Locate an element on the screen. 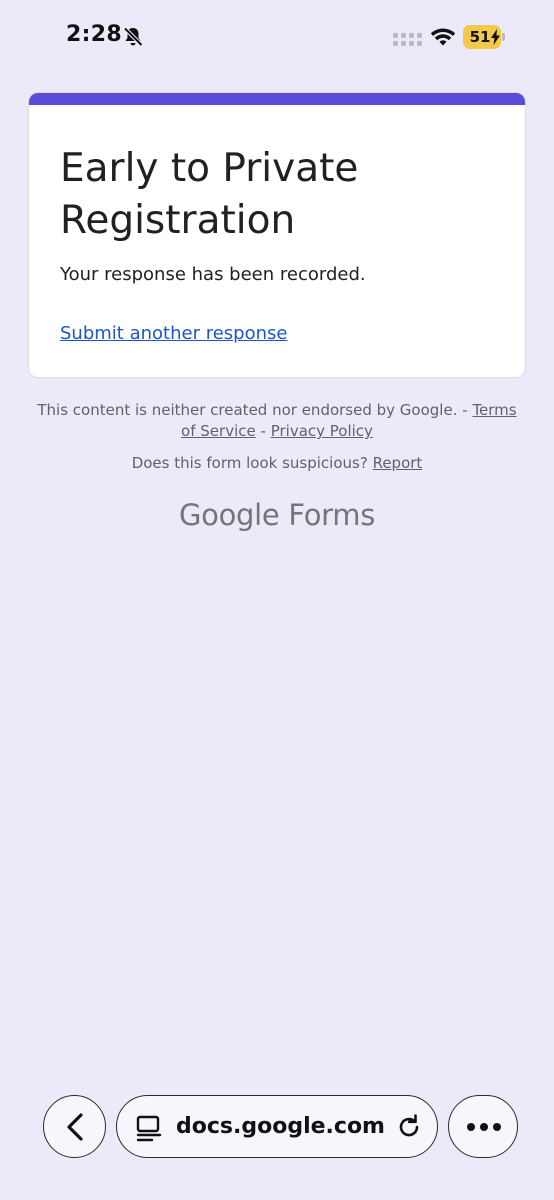 The height and width of the screenshot is (1200, 554). more-button is located at coordinates (483, 1126).